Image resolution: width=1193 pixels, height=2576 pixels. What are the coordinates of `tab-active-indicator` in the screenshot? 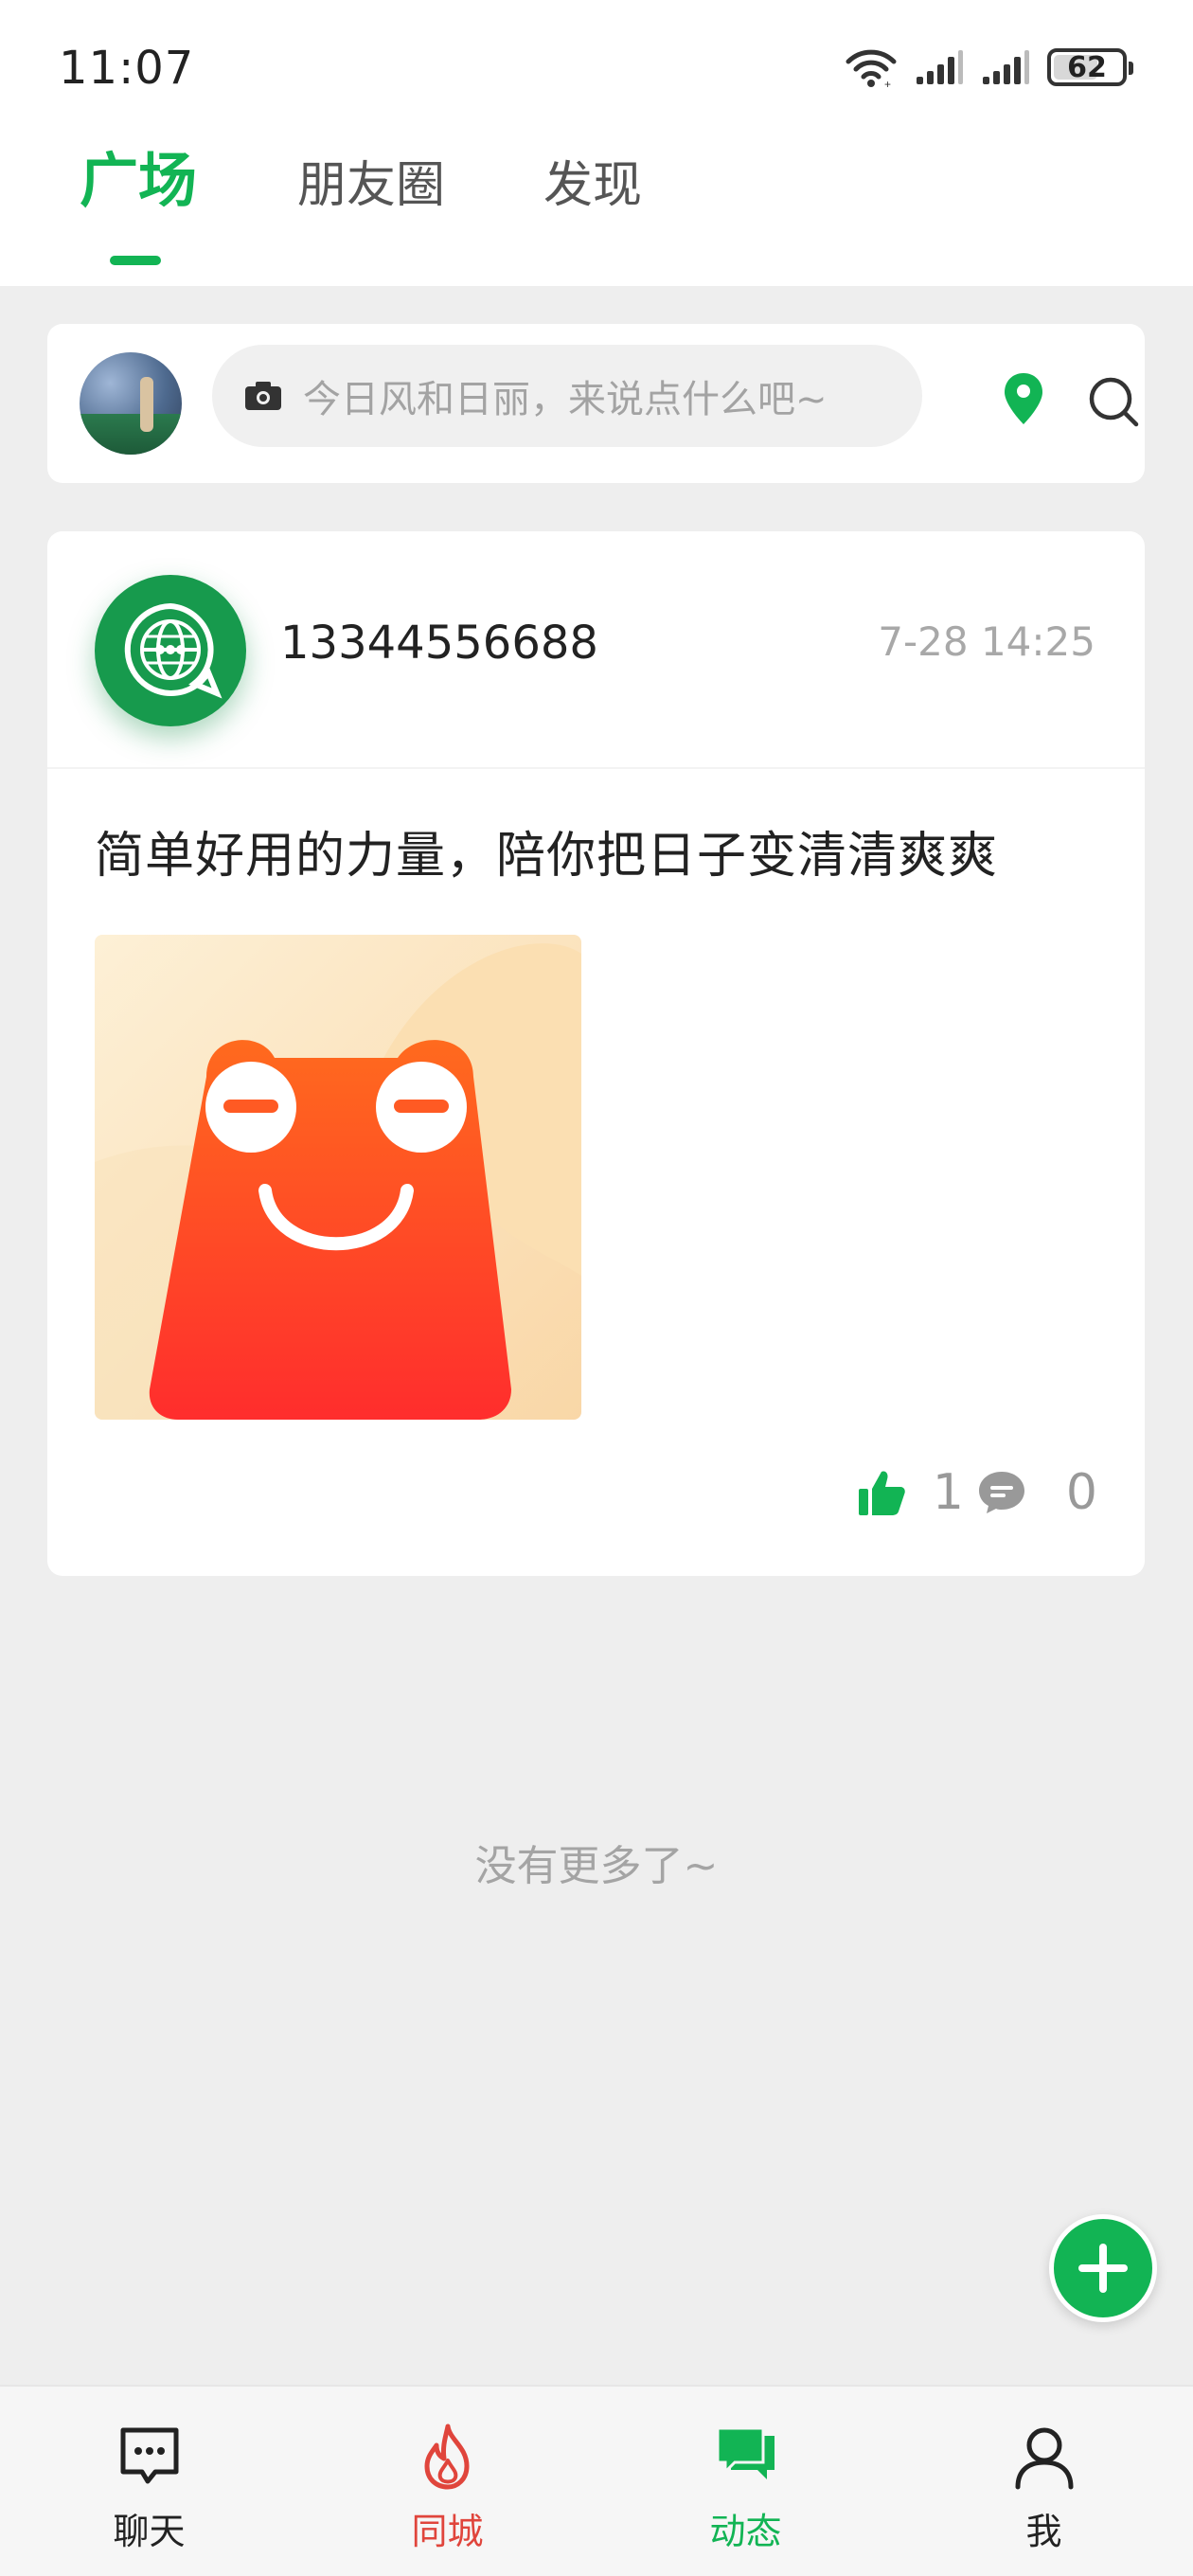 It's located at (135, 260).